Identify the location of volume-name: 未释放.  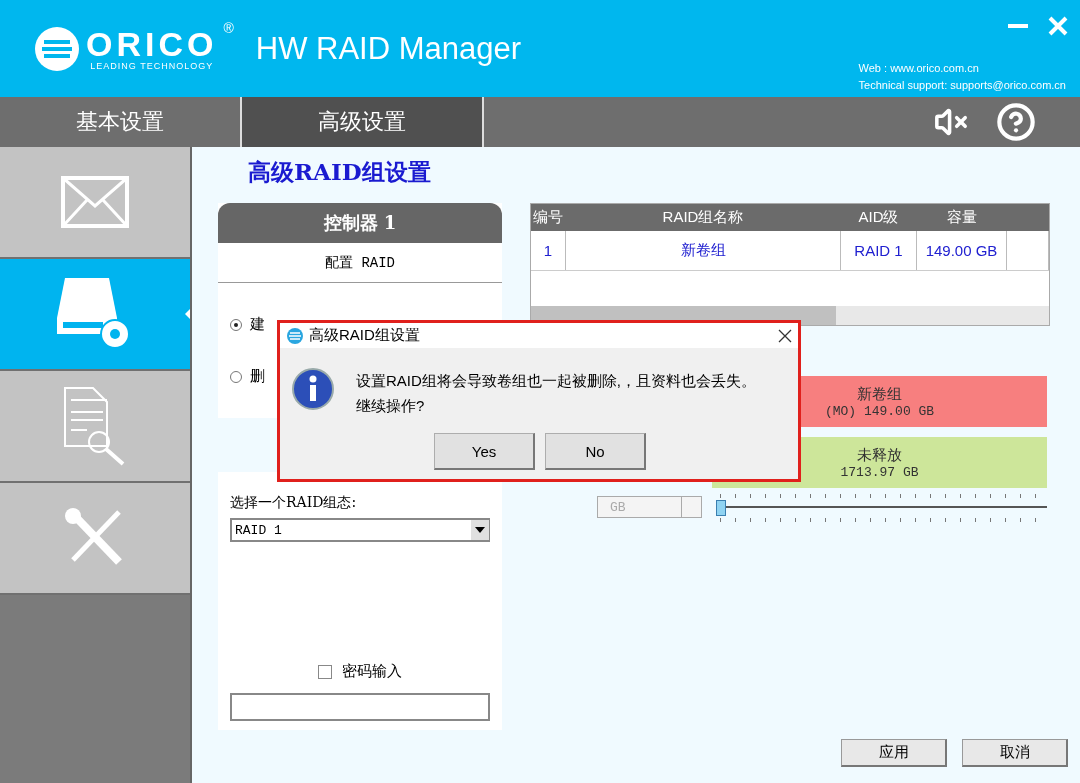
(879, 455).